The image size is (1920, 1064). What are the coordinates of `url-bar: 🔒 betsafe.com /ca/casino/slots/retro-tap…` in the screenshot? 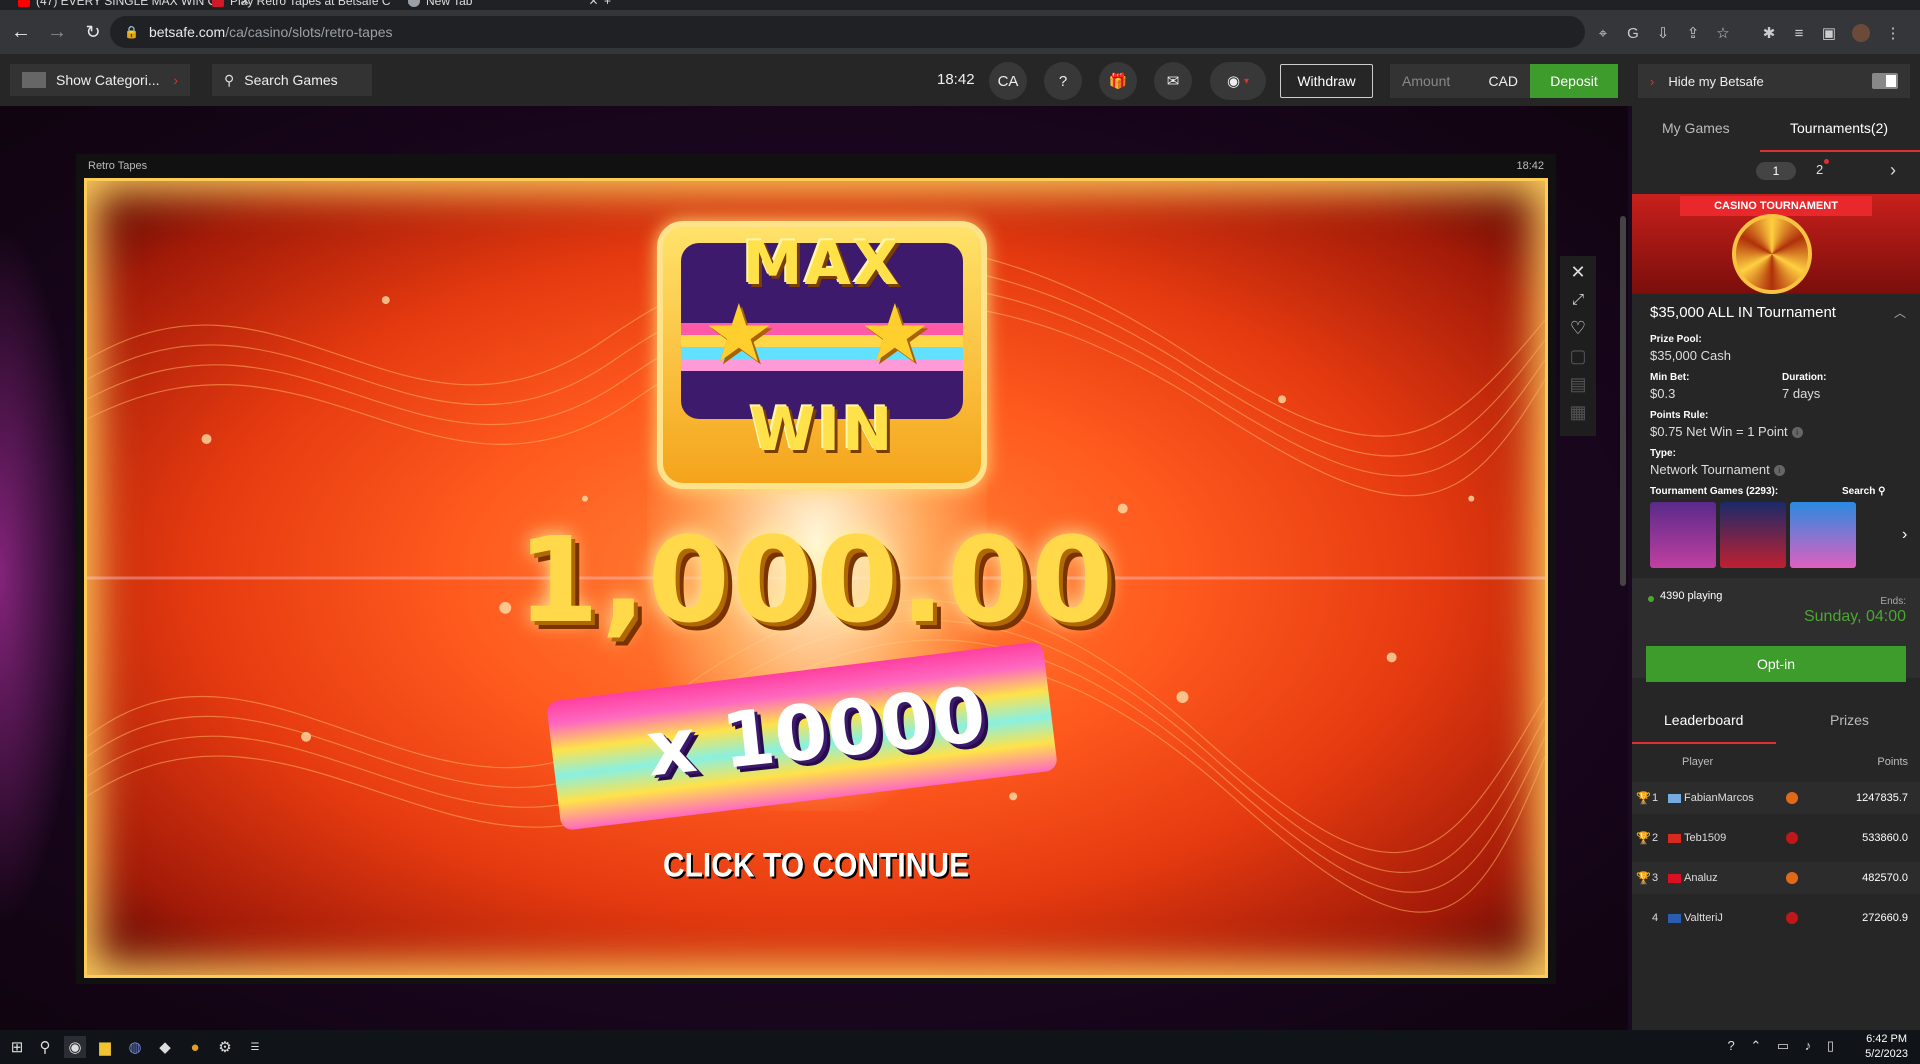 It's located at (847, 32).